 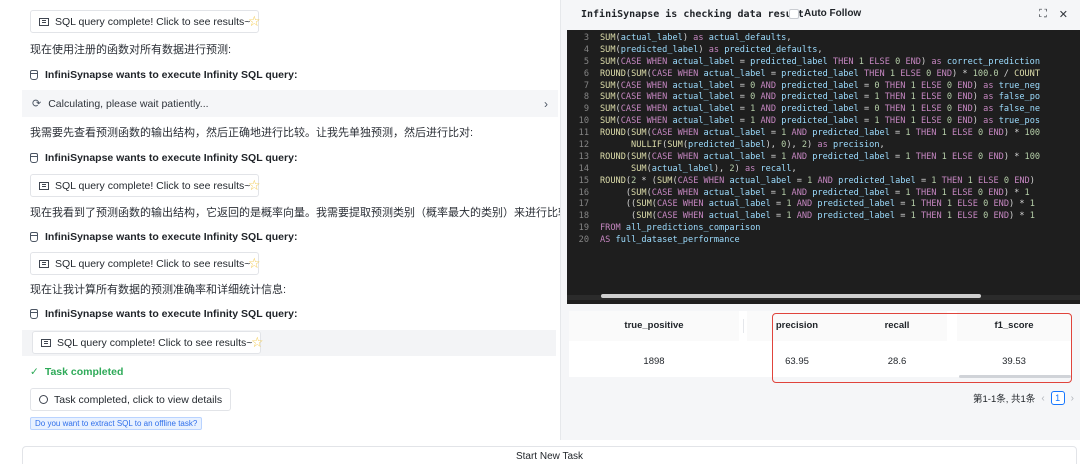 I want to click on check-icon: ✓, so click(x=34, y=372).